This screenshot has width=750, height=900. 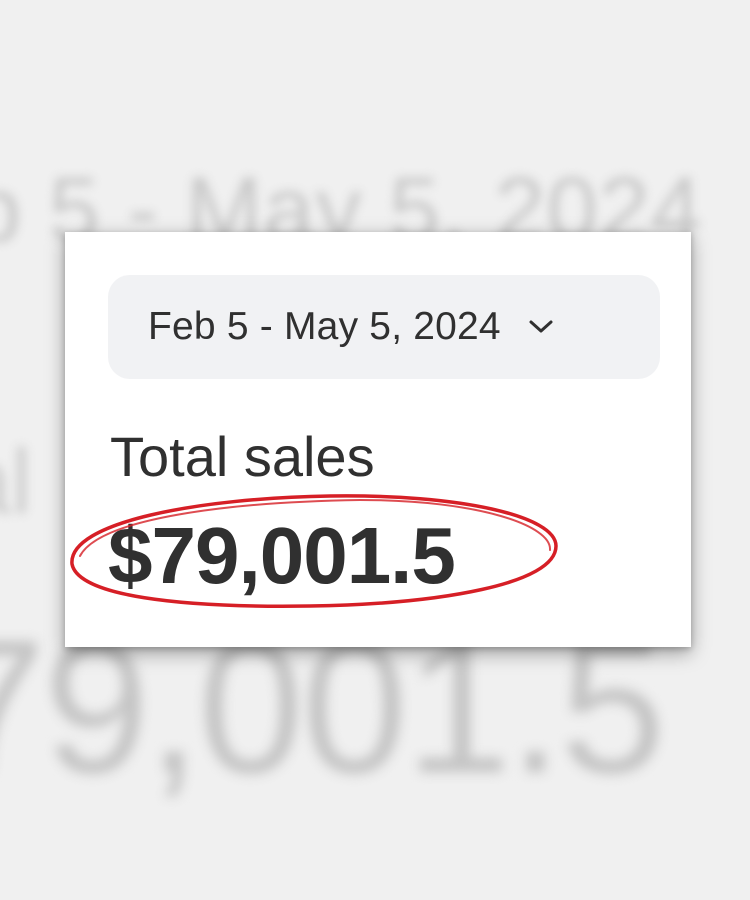 What do you see at coordinates (282, 555) in the screenshot?
I see `total-sales-value: $79,001.5` at bounding box center [282, 555].